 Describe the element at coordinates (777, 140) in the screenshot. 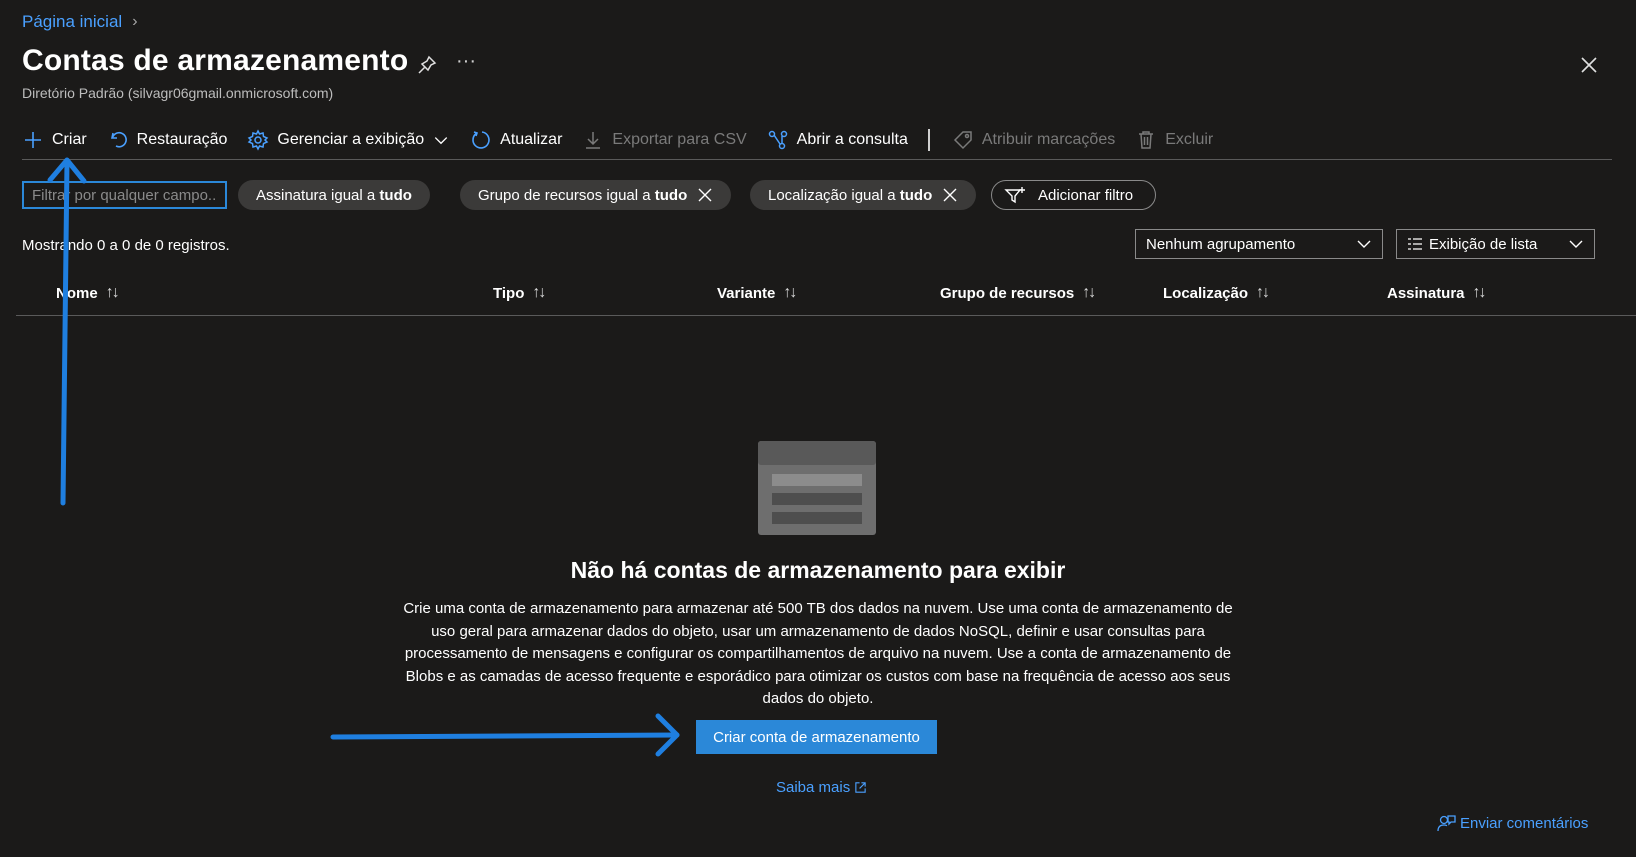

I see `query-icon` at that location.